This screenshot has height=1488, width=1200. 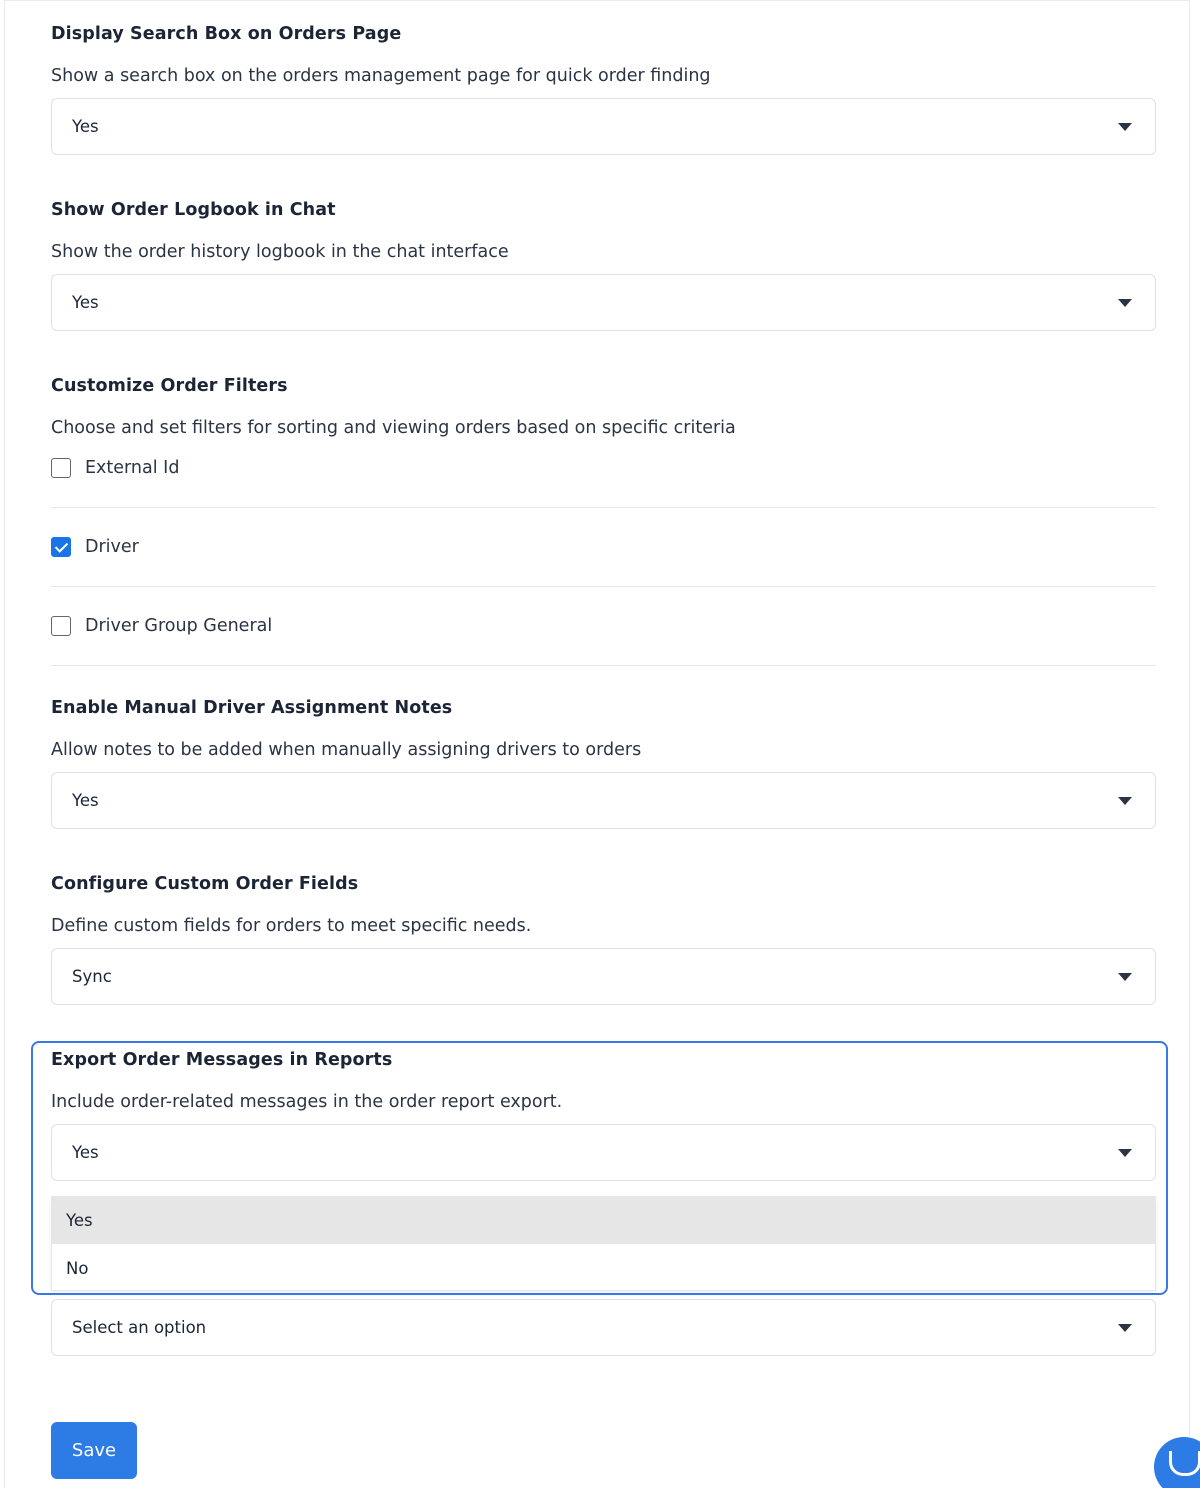 What do you see at coordinates (61, 626) in the screenshot?
I see `checkbox-driver-group-general` at bounding box center [61, 626].